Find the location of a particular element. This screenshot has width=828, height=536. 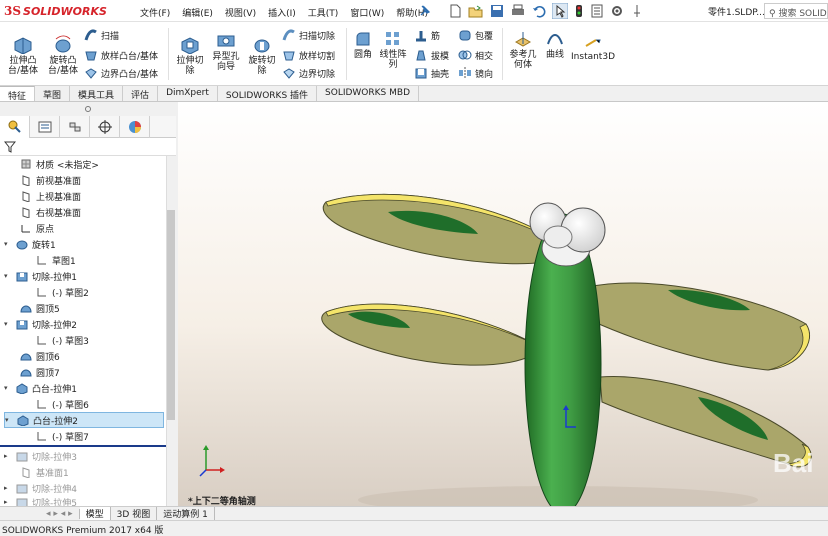

tree-item-cut-extrude2: ▾ 切除-拉伸2 is located at coordinates (40, 324).